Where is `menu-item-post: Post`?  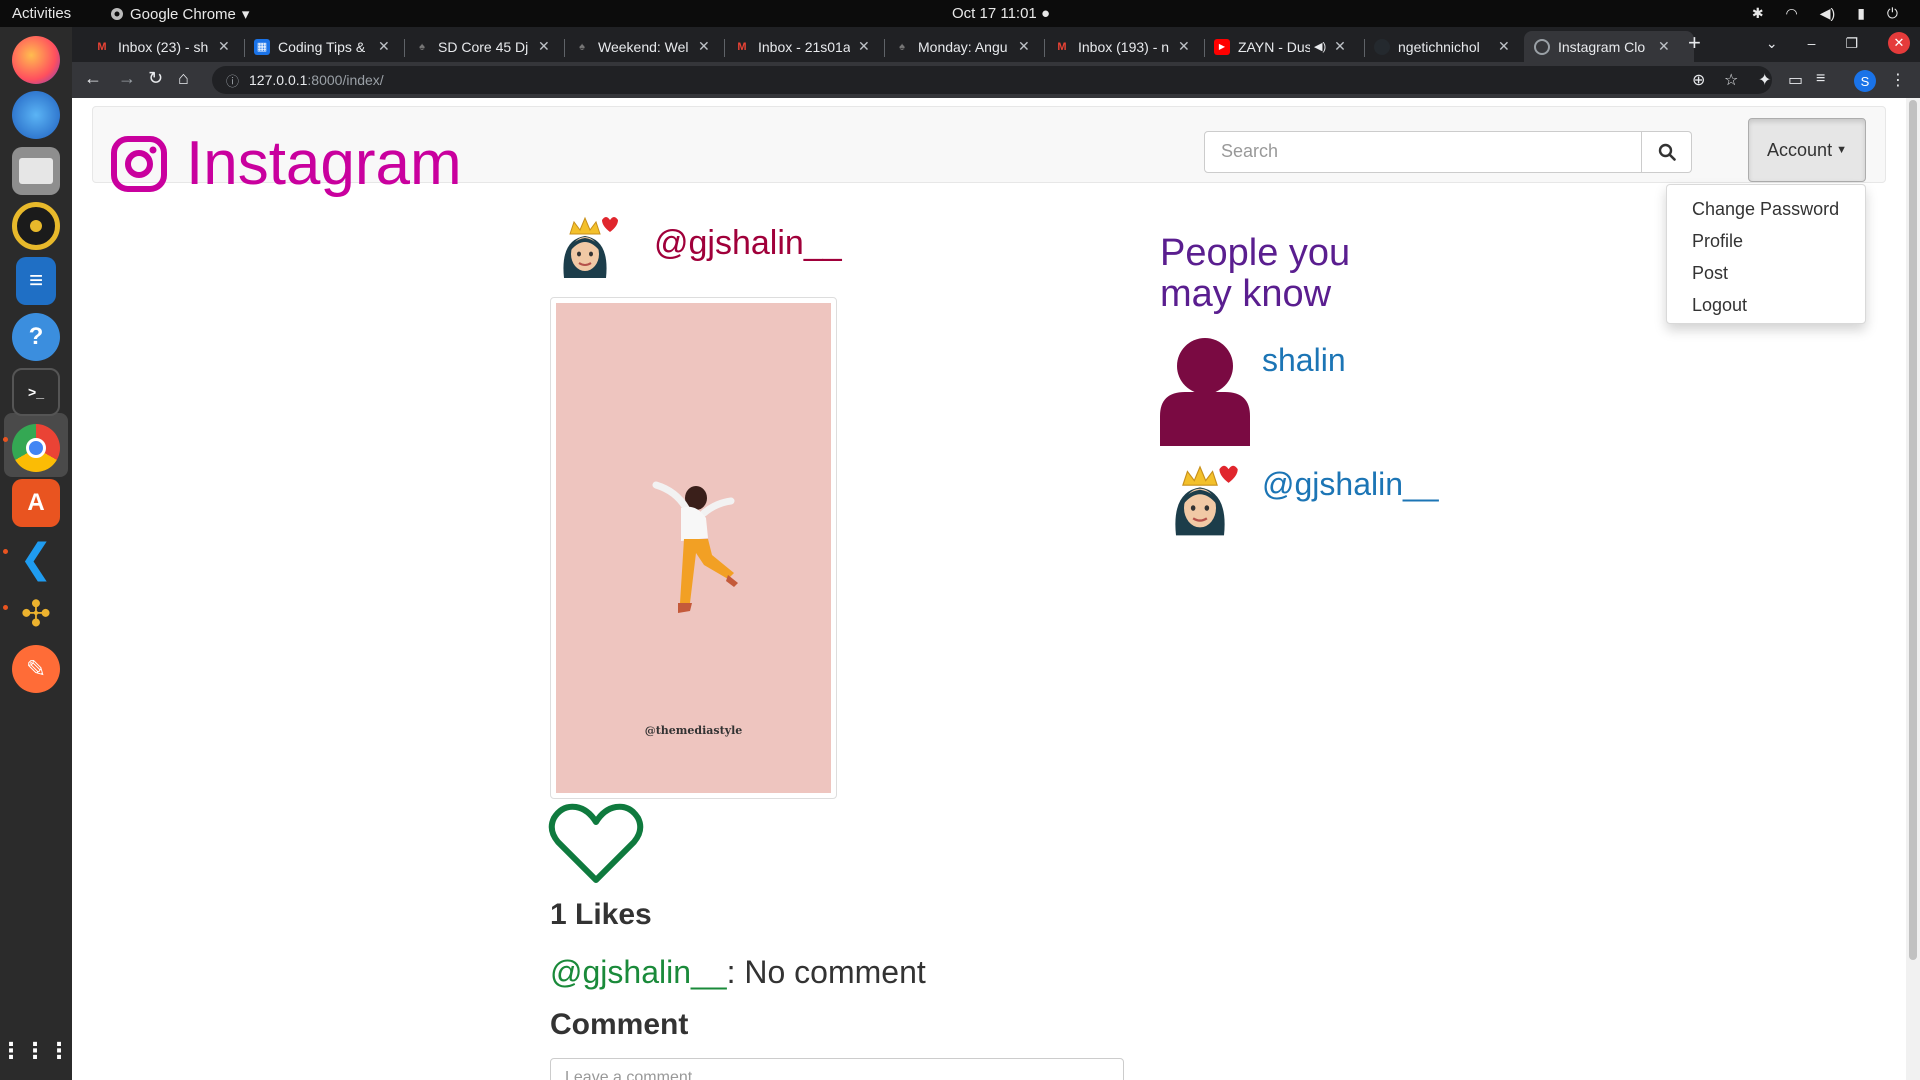 menu-item-post: Post is located at coordinates (1766, 273).